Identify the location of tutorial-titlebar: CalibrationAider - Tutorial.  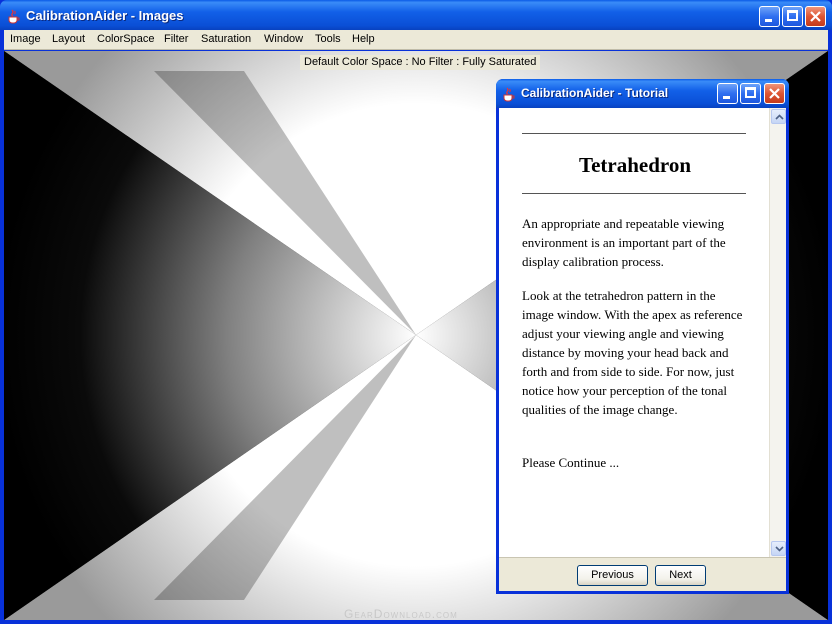
(642, 93).